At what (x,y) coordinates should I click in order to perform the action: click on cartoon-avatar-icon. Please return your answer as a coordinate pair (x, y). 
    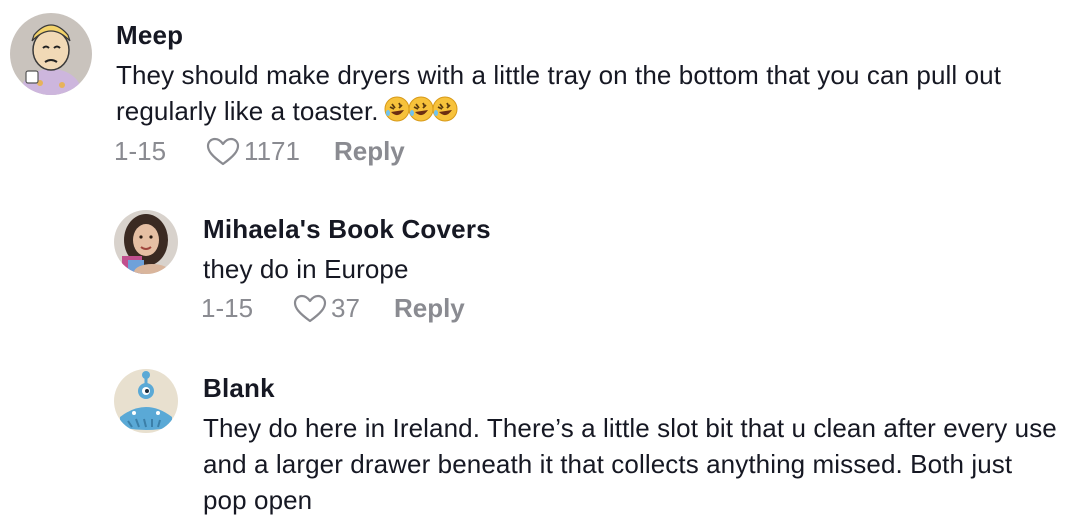
    Looking at the image, I should click on (51, 54).